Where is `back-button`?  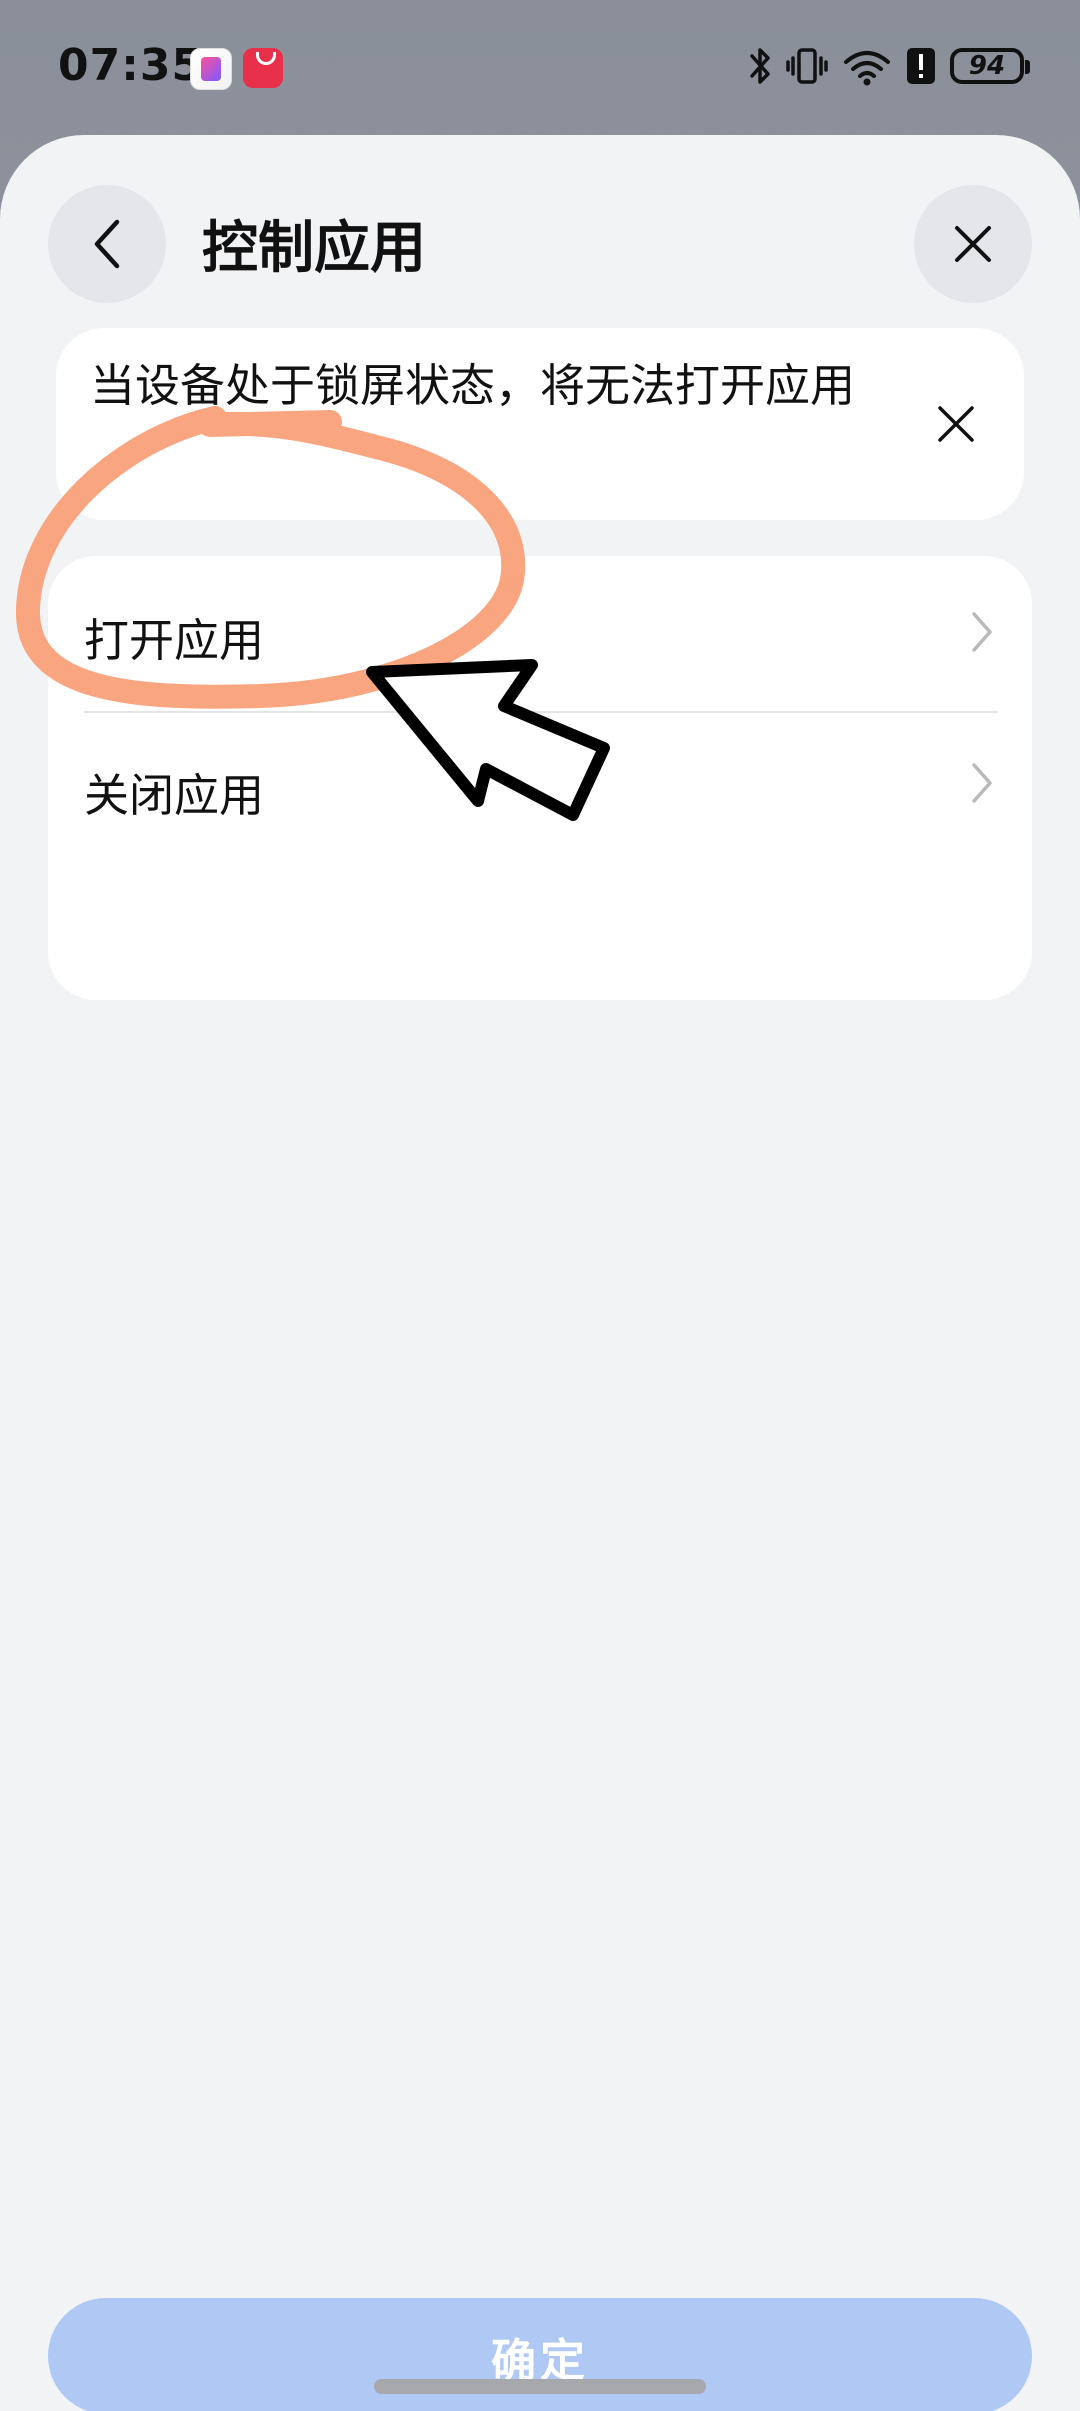 back-button is located at coordinates (107, 244).